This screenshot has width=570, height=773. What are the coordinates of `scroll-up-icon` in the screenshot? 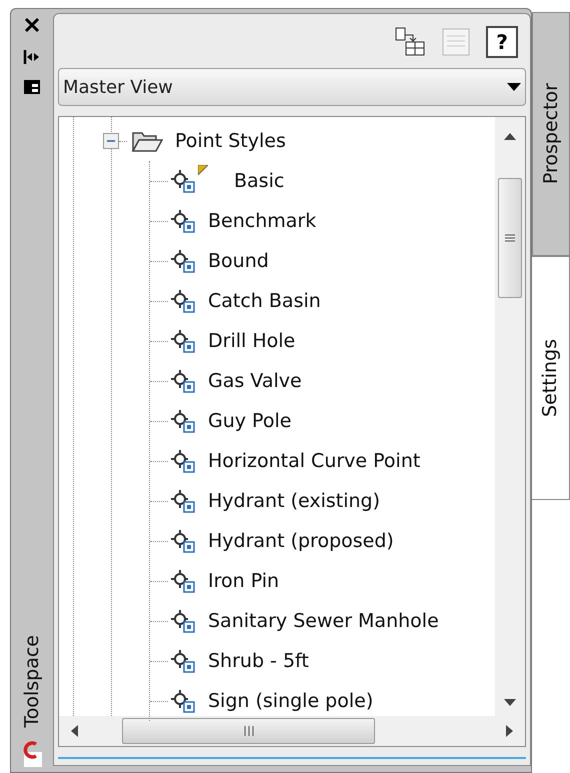 It's located at (510, 136).